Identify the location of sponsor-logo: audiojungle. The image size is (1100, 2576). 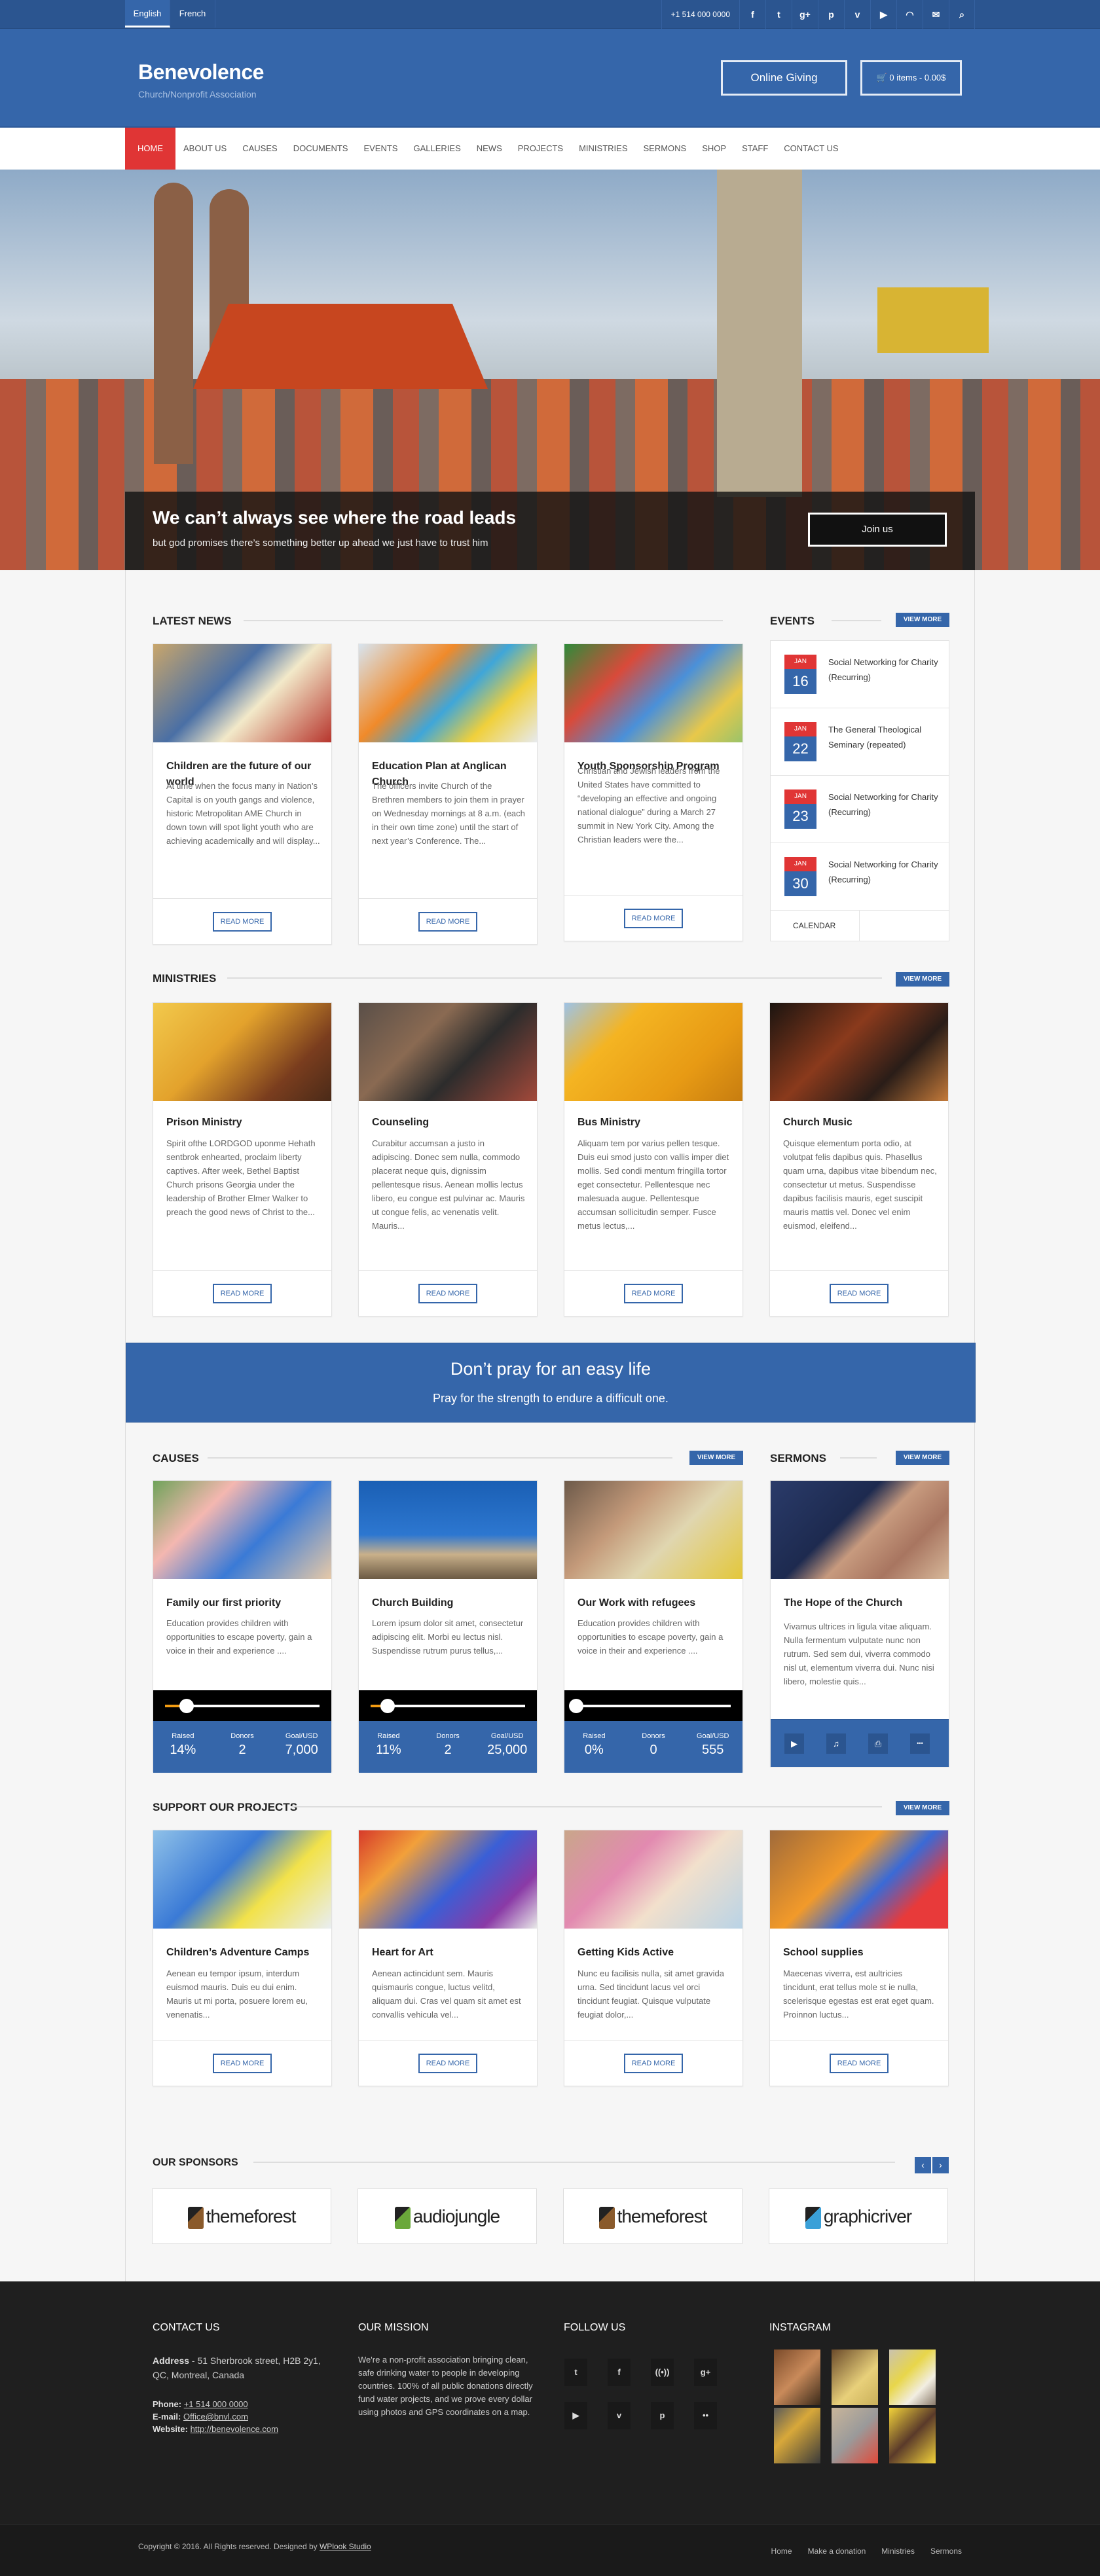
(448, 2216).